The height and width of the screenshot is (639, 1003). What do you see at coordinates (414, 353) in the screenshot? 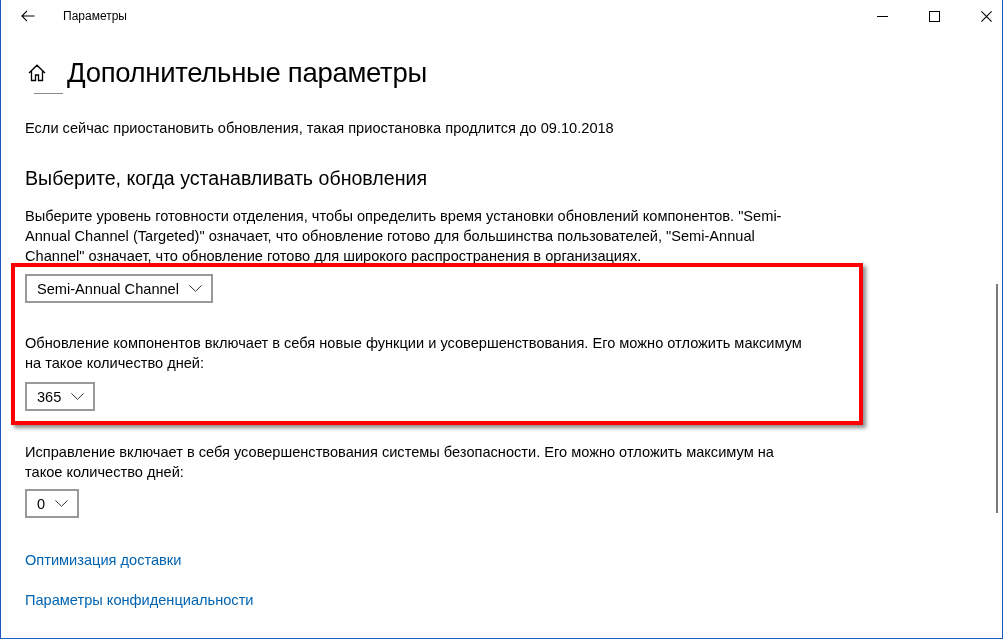
I see `feature-updates-description: Обновление компонентов включает в себя новые функции и усовершенствования. Его можно отложить максимум на такое количество дней:` at bounding box center [414, 353].